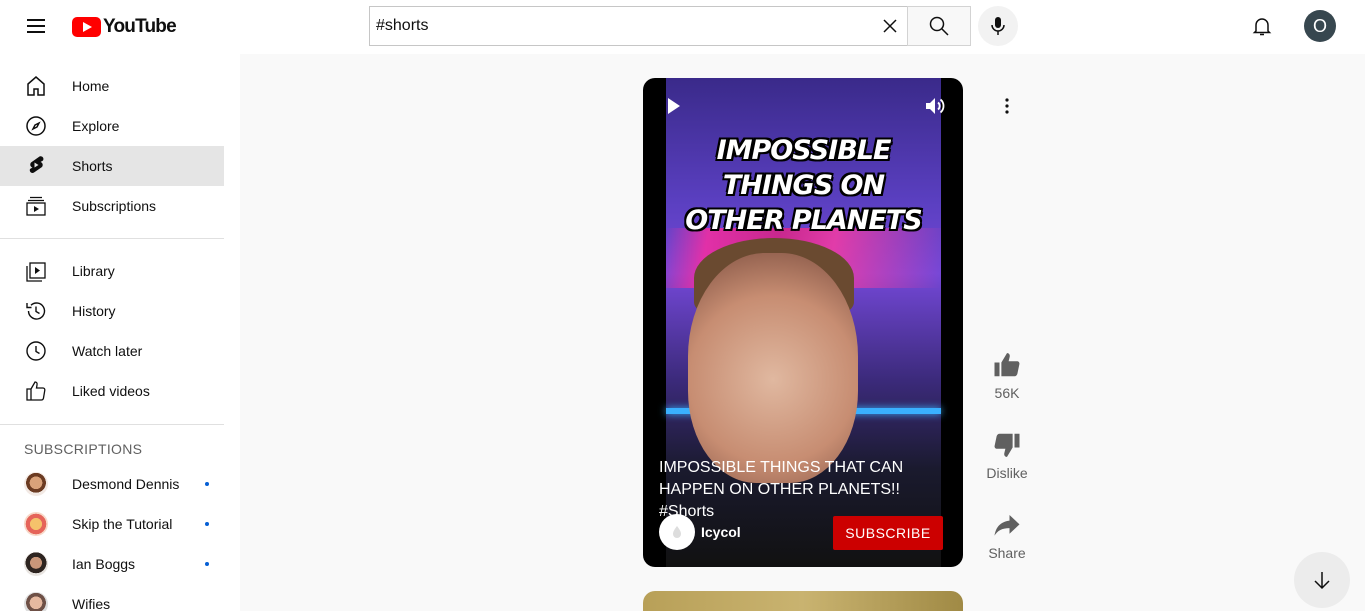 The width and height of the screenshot is (1365, 611). What do you see at coordinates (104, 564) in the screenshot?
I see `subscription-label: Ian Boggs` at bounding box center [104, 564].